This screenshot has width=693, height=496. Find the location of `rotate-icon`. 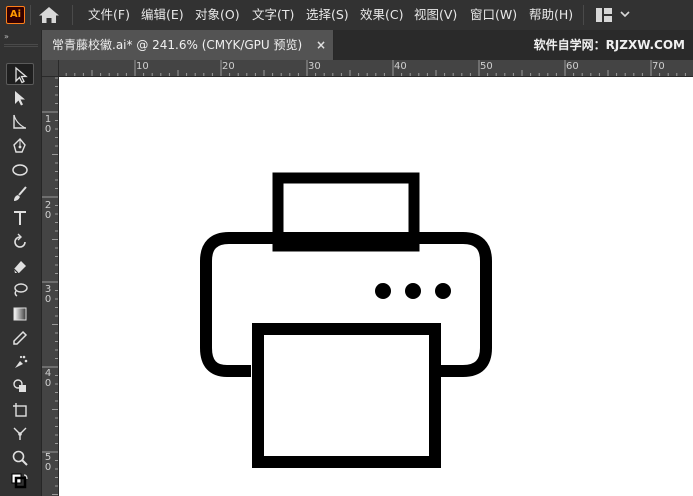

rotate-icon is located at coordinates (20, 240).